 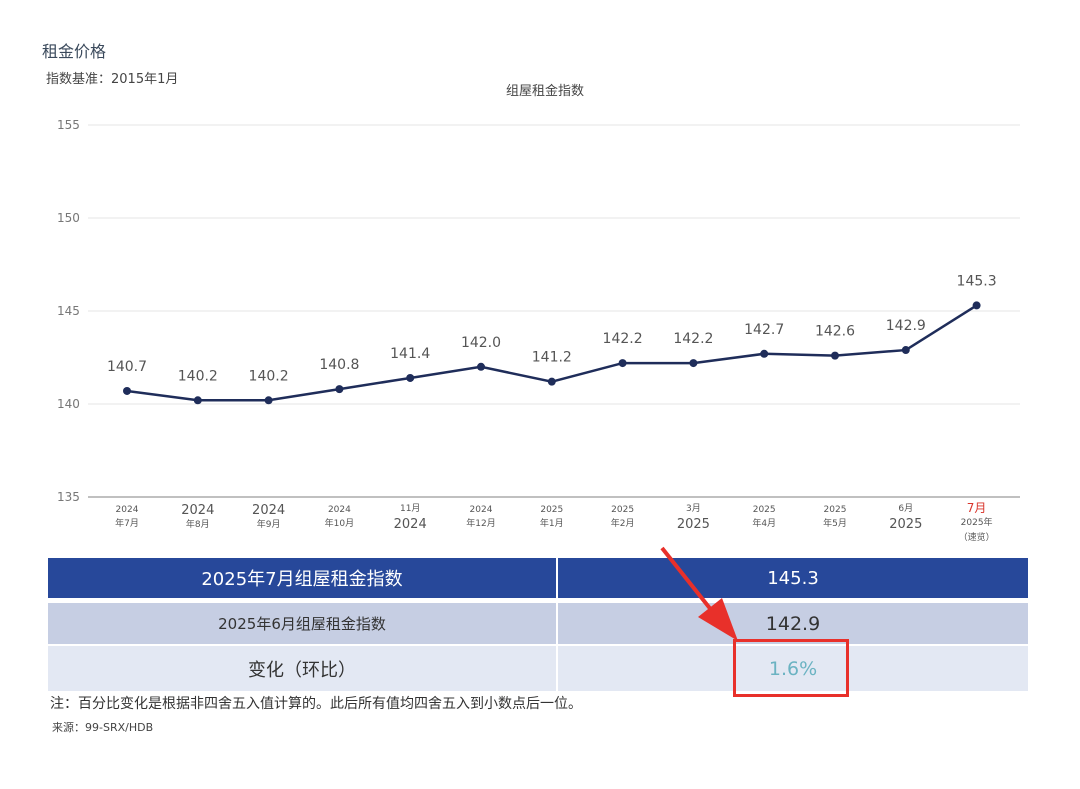 I want to click on x-tick-label: 年12月, so click(x=480, y=523).